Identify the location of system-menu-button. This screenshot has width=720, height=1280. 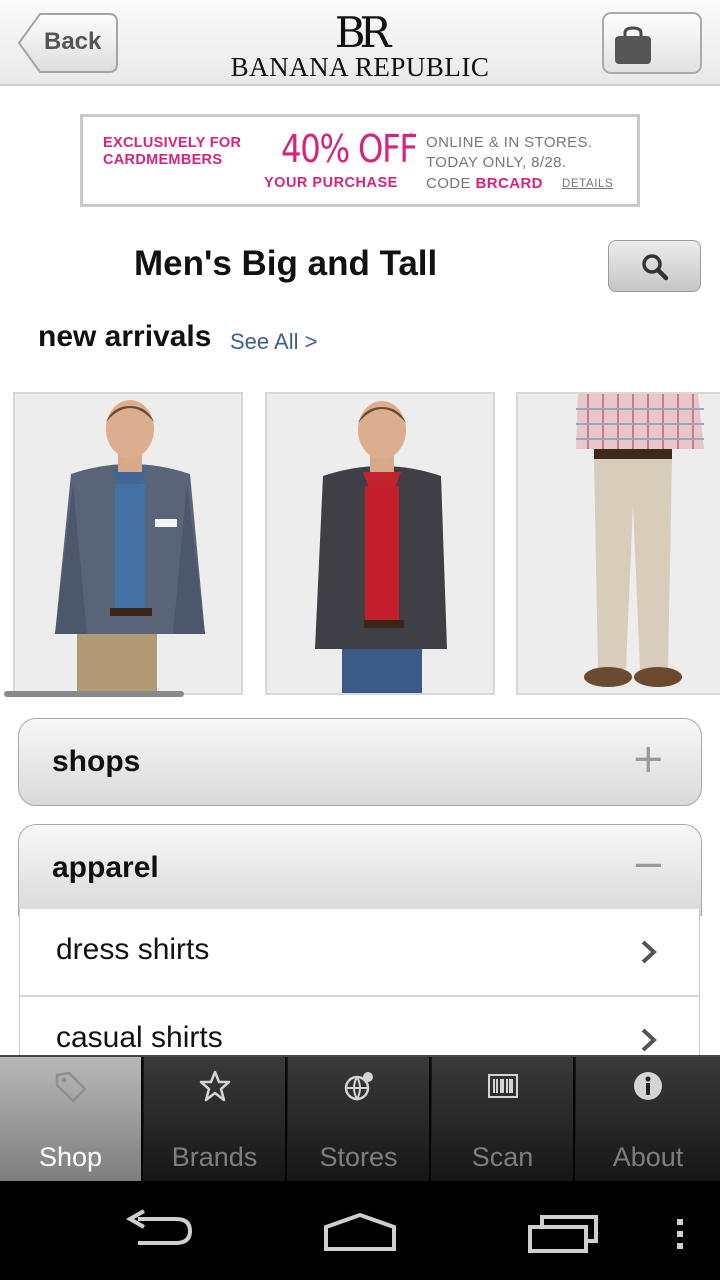
(680, 1232).